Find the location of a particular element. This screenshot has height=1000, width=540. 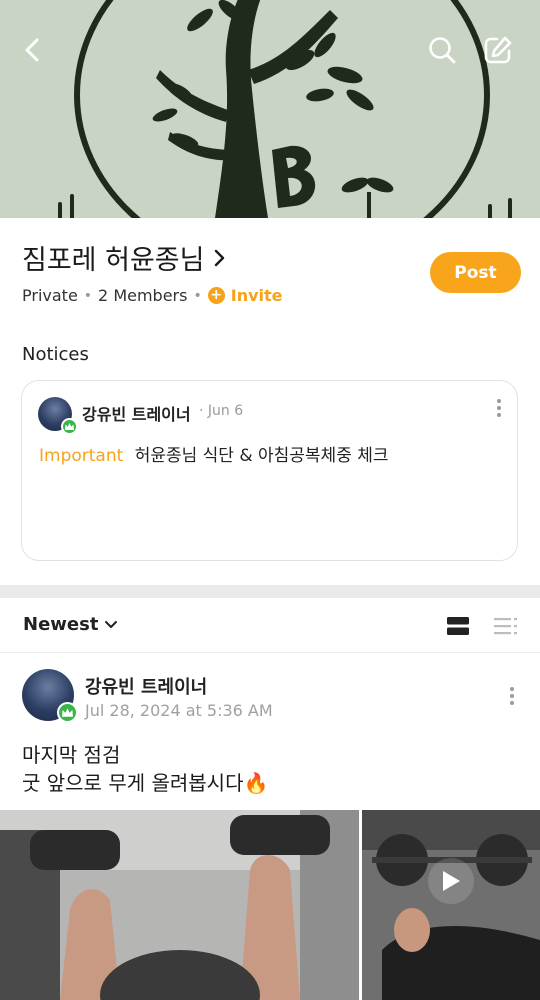

notice-date: · Jun 6 is located at coordinates (221, 411).